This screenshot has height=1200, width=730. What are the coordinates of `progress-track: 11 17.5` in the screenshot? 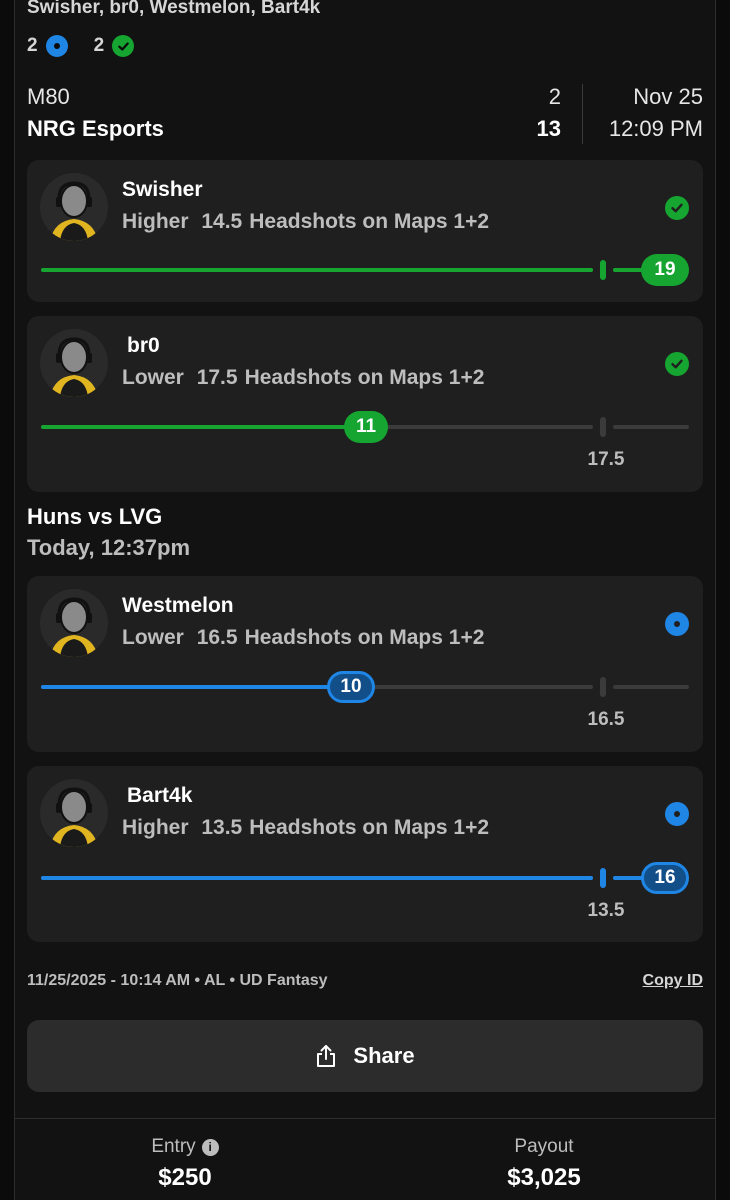 It's located at (365, 440).